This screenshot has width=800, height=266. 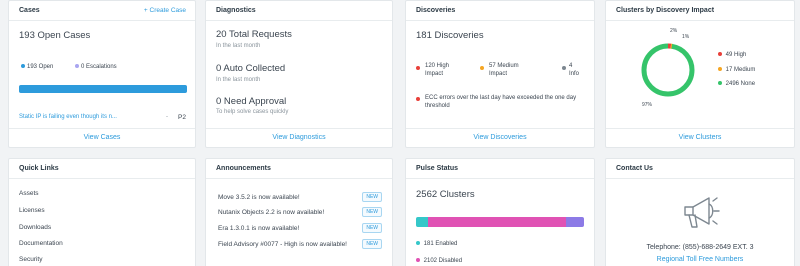 What do you see at coordinates (236, 10) in the screenshot?
I see `diagnostics-title: Diagnostics` at bounding box center [236, 10].